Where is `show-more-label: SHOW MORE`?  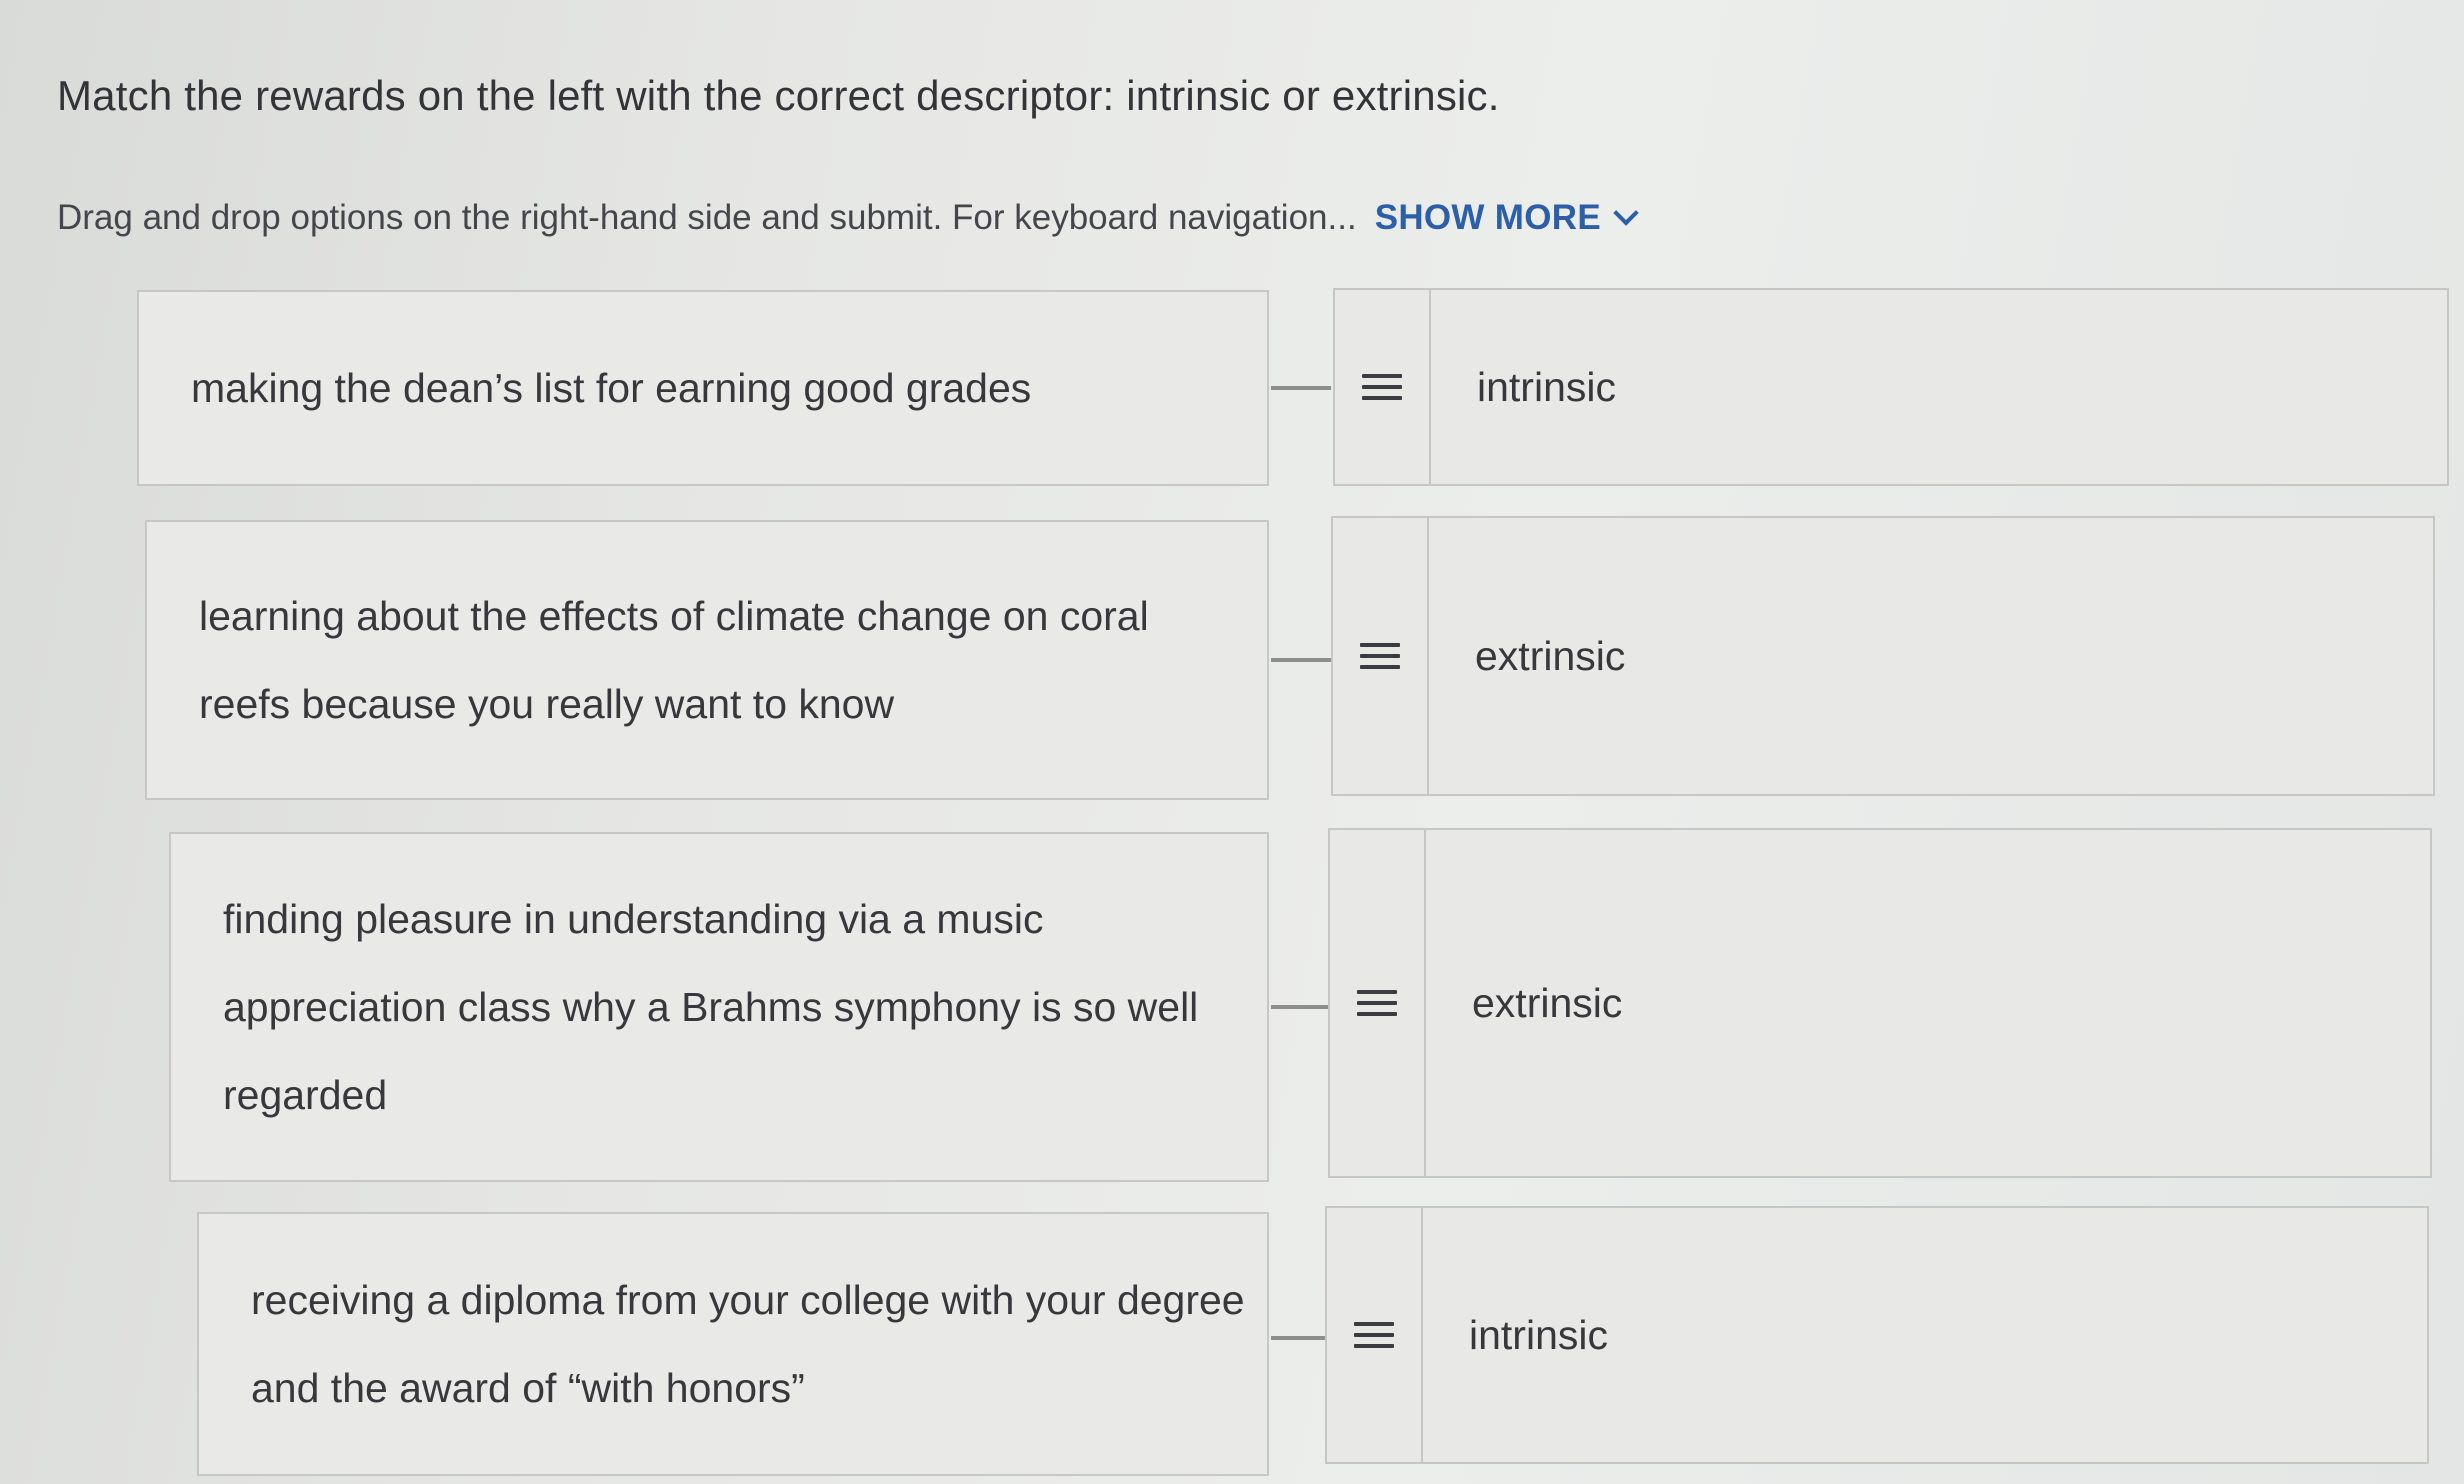 show-more-label: SHOW MORE is located at coordinates (1487, 217).